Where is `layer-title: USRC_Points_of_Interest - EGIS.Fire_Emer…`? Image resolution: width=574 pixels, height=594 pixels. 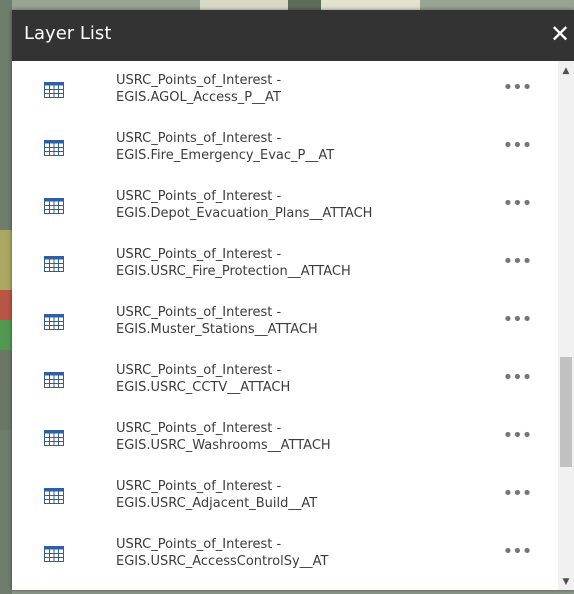 layer-title: USRC_Points_of_Interest - EGIS.Fire_Emer… is located at coordinates (301, 147).